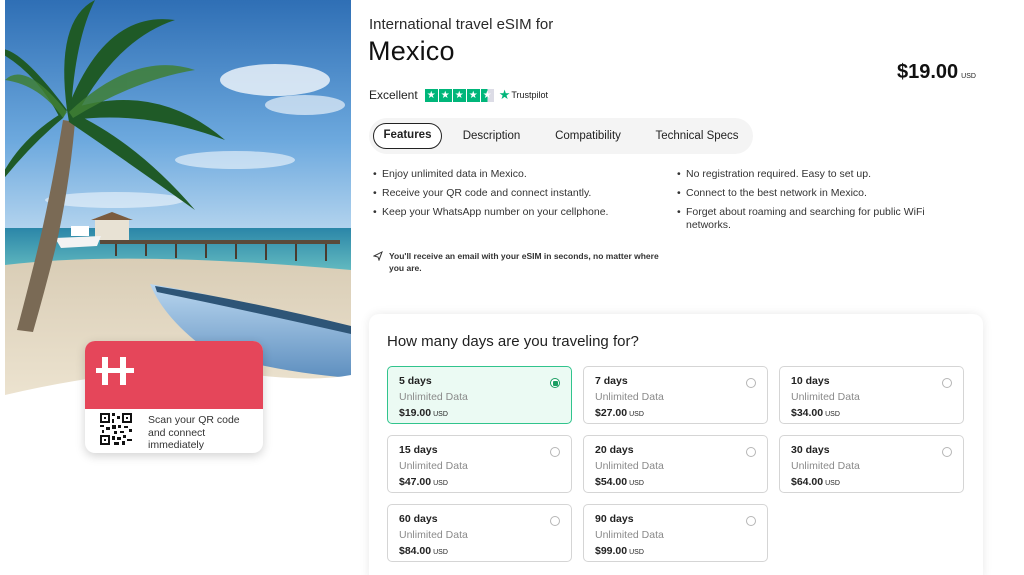 Image resolution: width=1024 pixels, height=575 pixels. Describe the element at coordinates (479, 395) in the screenshot. I see `plan-option-5-days: 5 days Unlimited Data $19.00 USD` at that location.